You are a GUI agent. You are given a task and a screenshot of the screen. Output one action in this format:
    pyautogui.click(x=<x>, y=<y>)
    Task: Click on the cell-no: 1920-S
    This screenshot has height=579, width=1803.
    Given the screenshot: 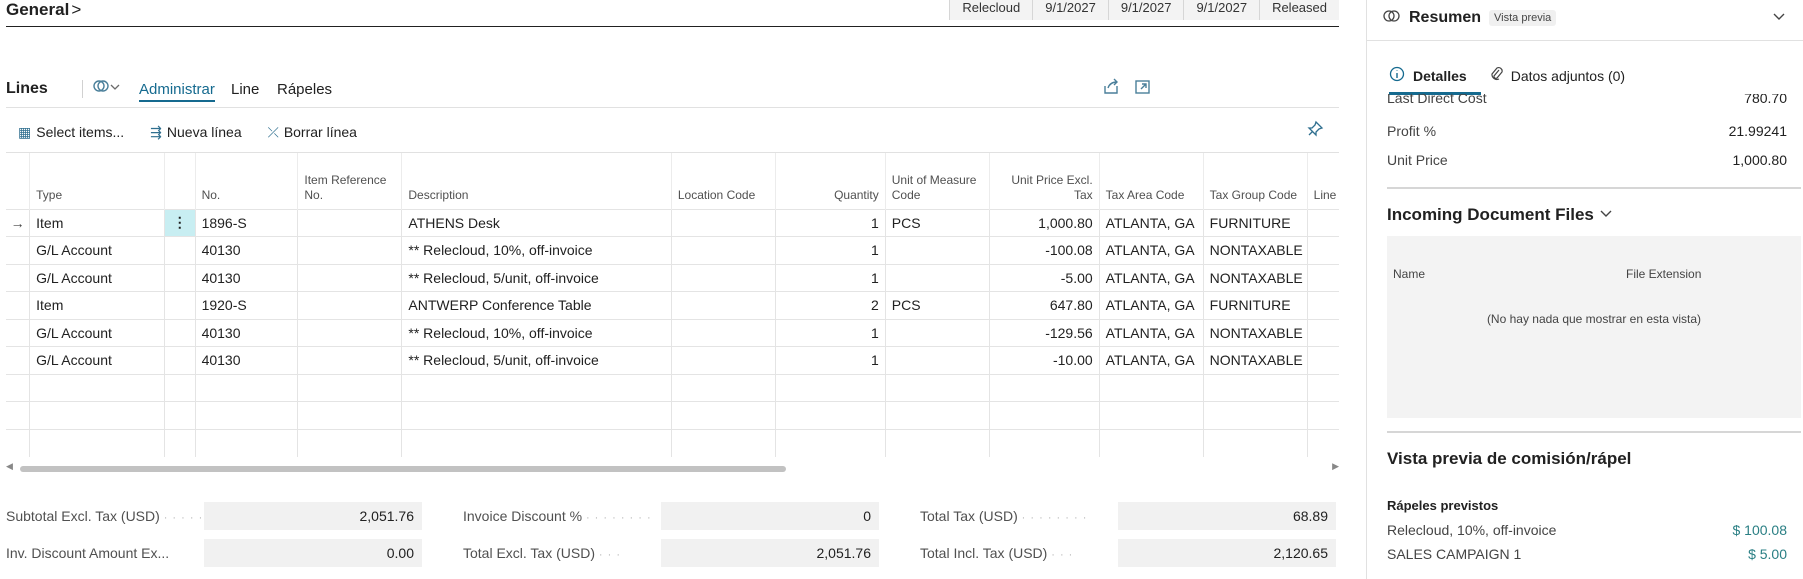 What is the action you would take?
    pyautogui.click(x=247, y=305)
    